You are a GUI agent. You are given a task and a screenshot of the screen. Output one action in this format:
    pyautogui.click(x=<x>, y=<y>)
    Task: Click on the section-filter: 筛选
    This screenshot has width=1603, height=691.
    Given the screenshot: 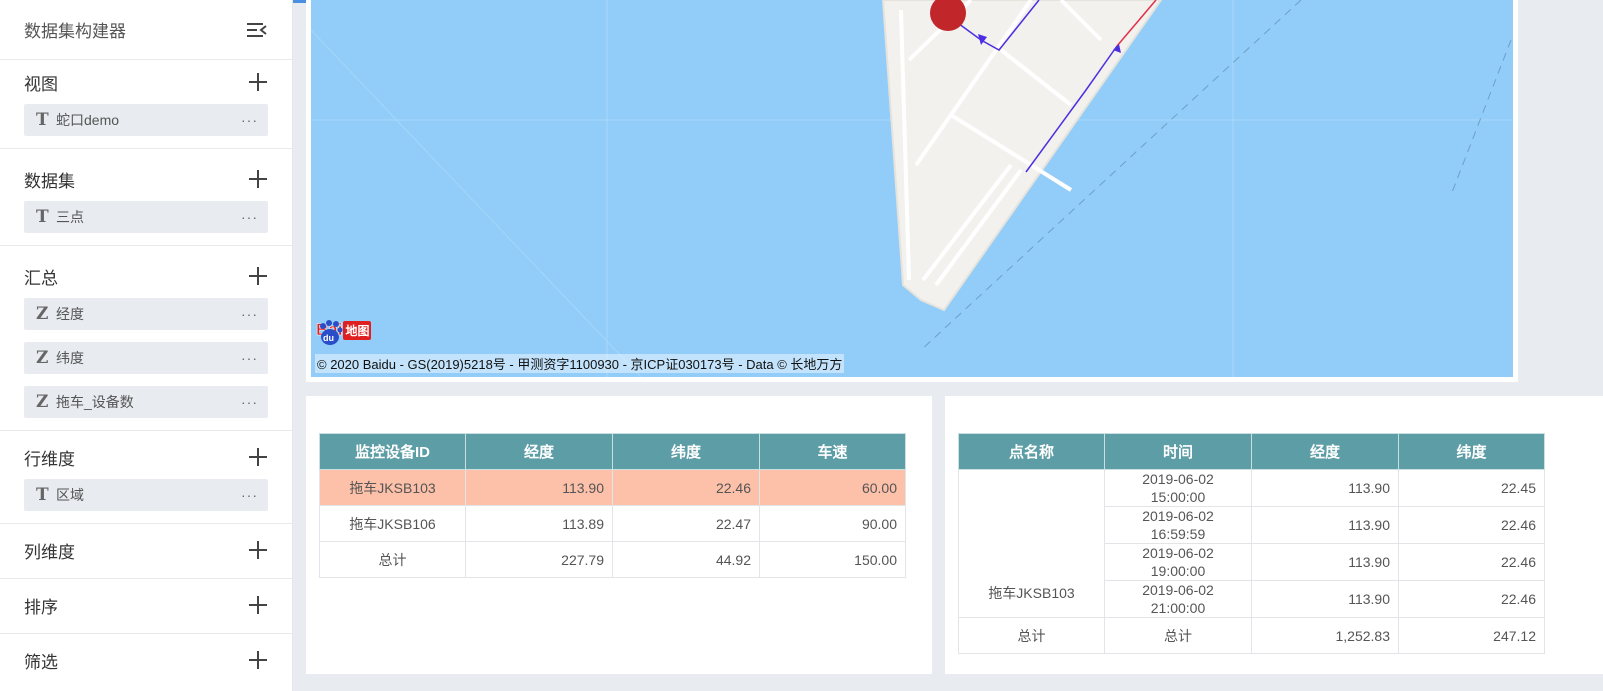 What is the action you would take?
    pyautogui.click(x=146, y=660)
    